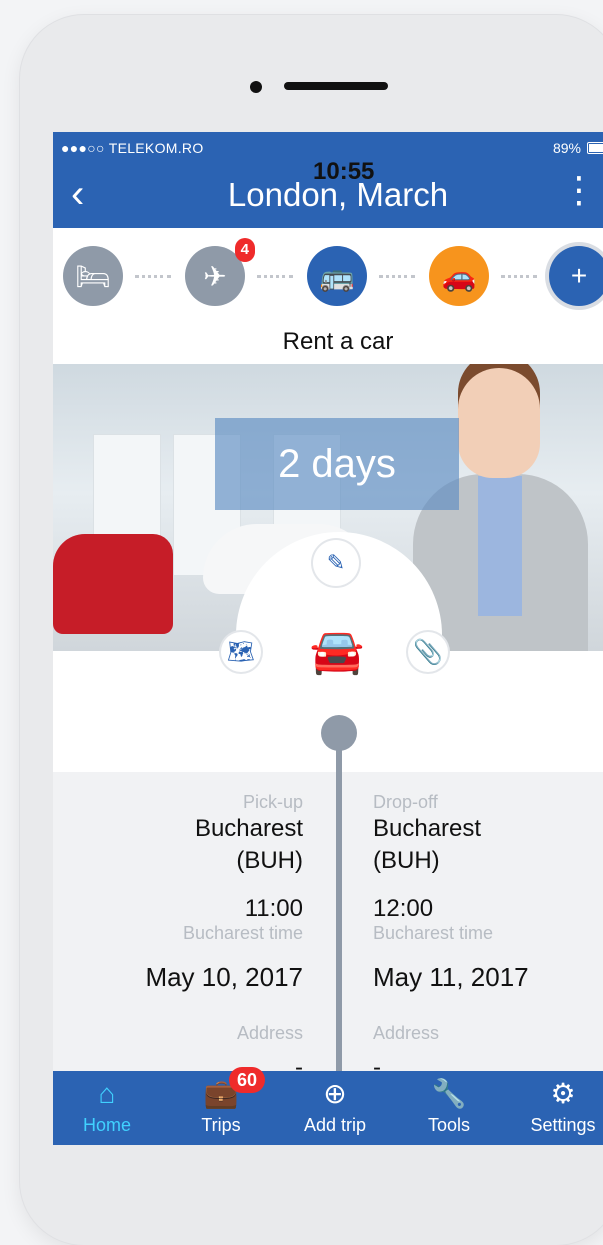 This screenshot has height=1245, width=603. I want to click on add-step-button: +, so click(576, 276).